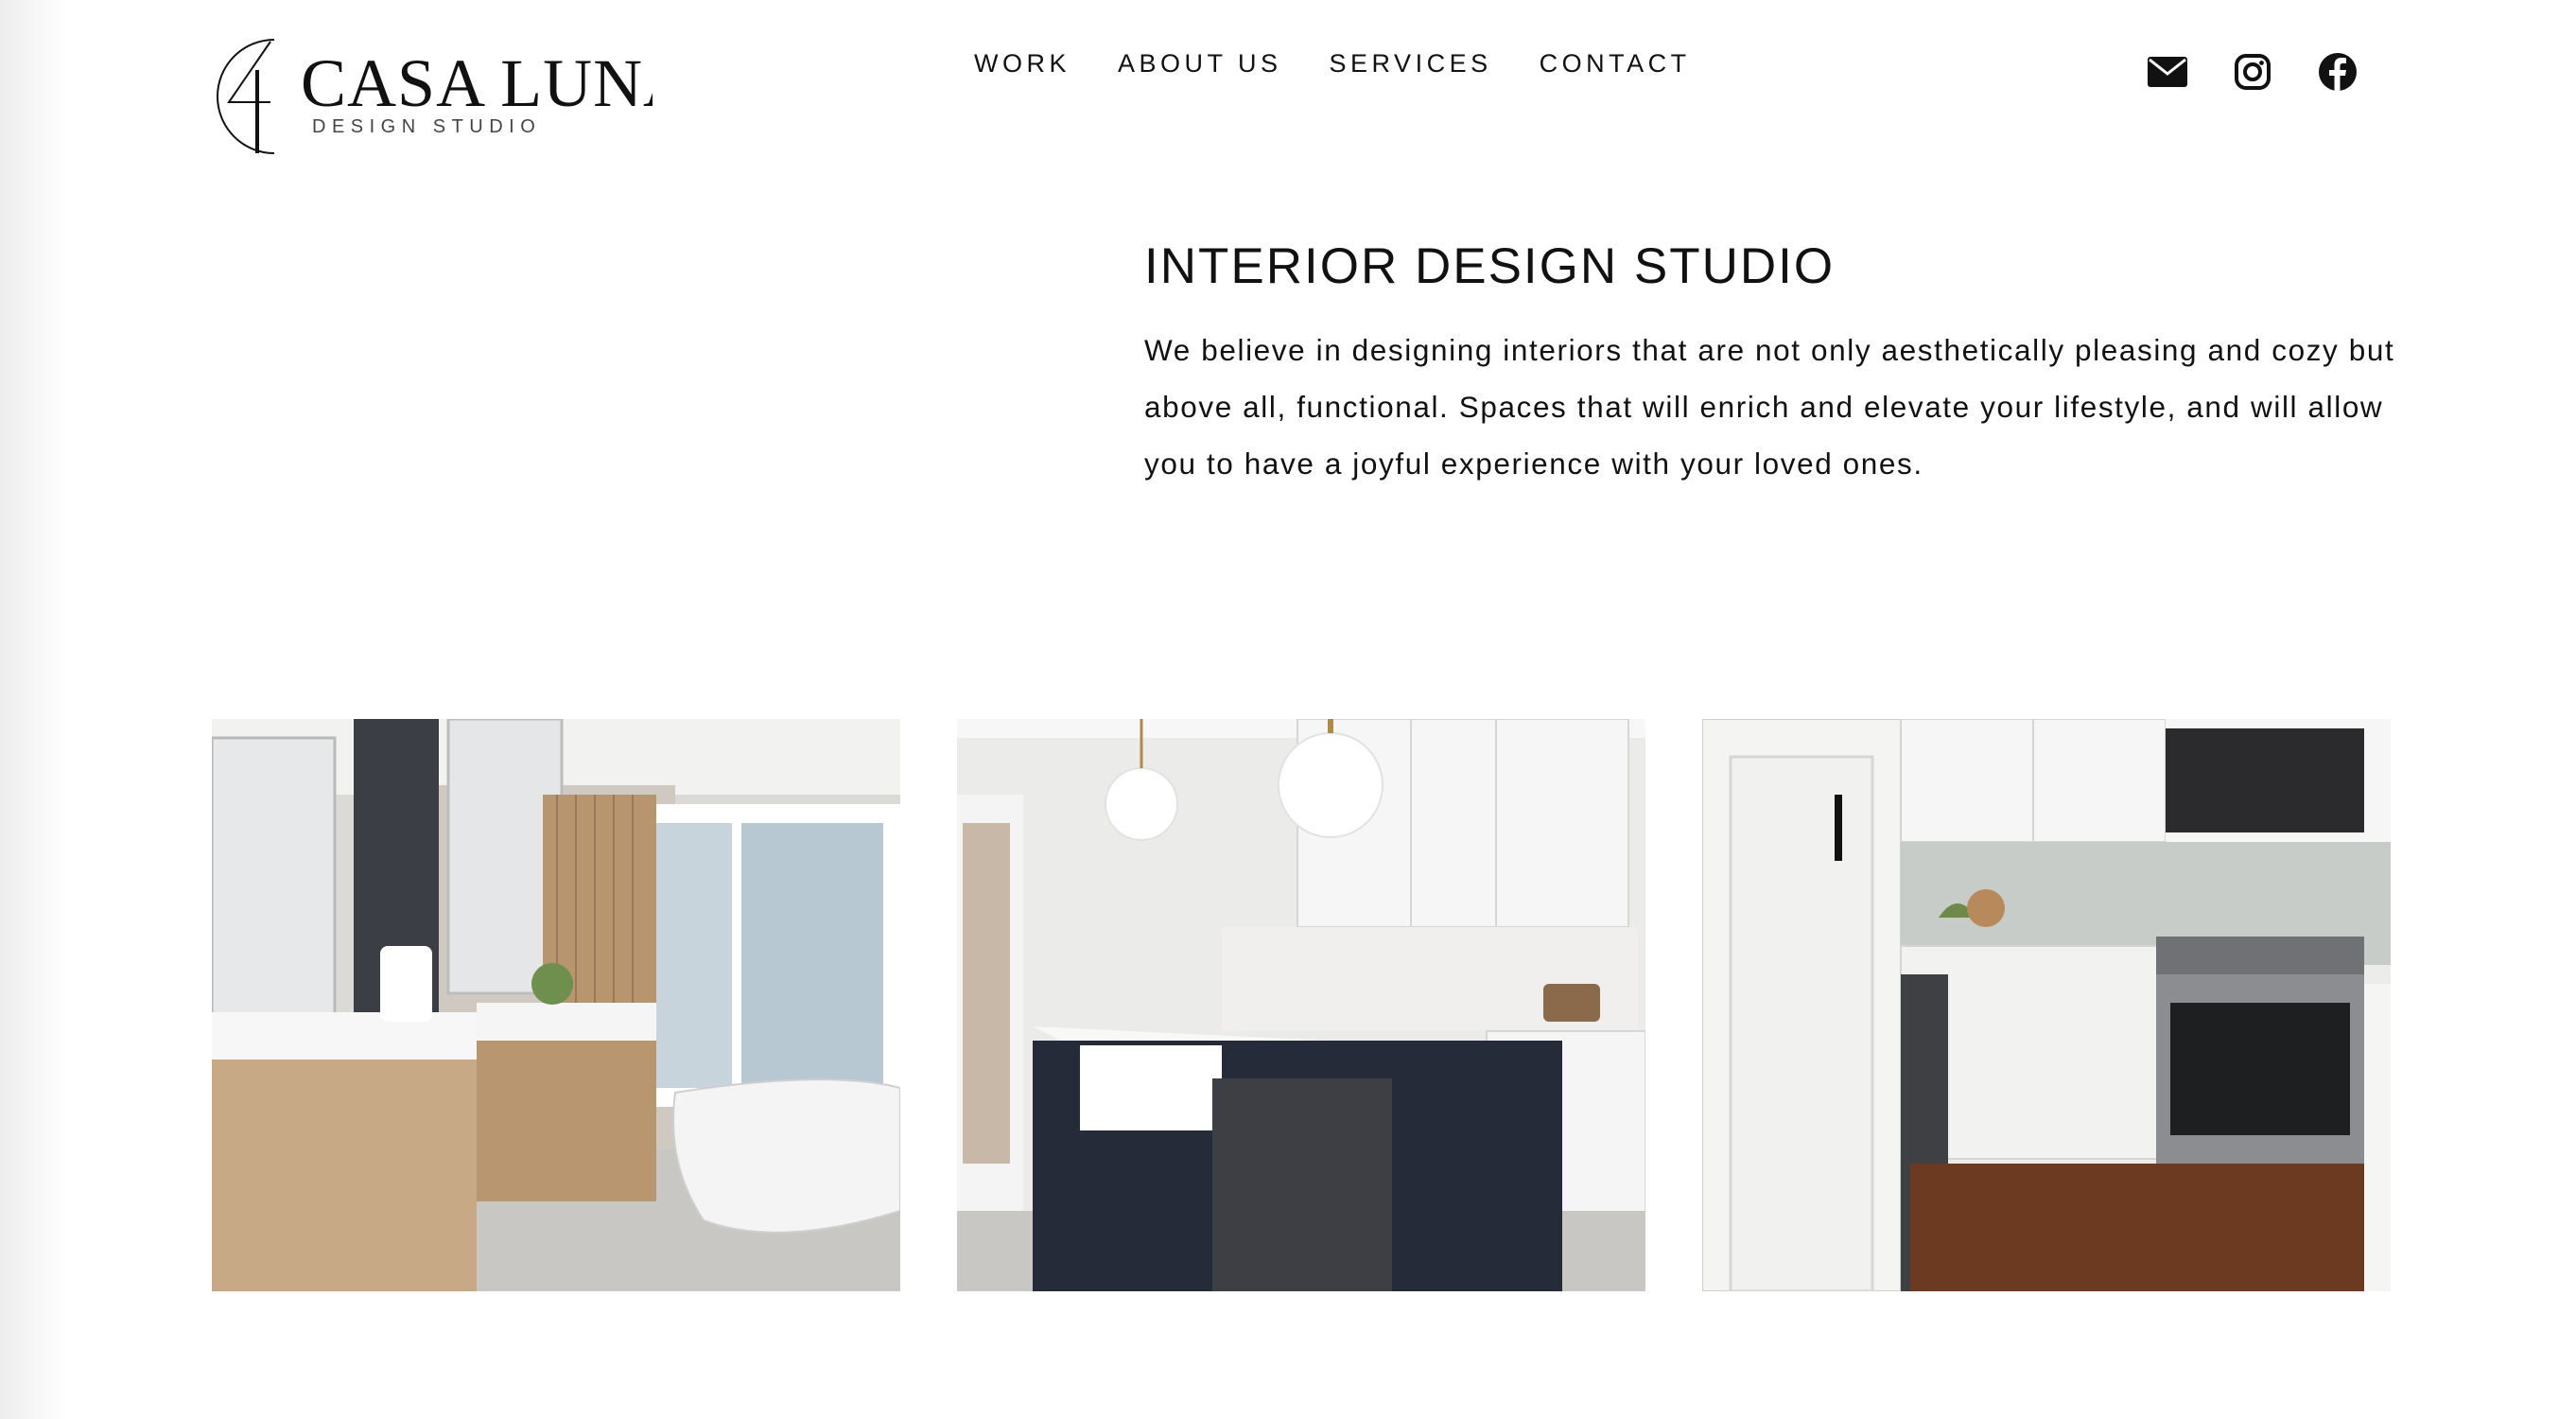 The image size is (2576, 1419). I want to click on photo-kitchen-range, so click(2046, 1005).